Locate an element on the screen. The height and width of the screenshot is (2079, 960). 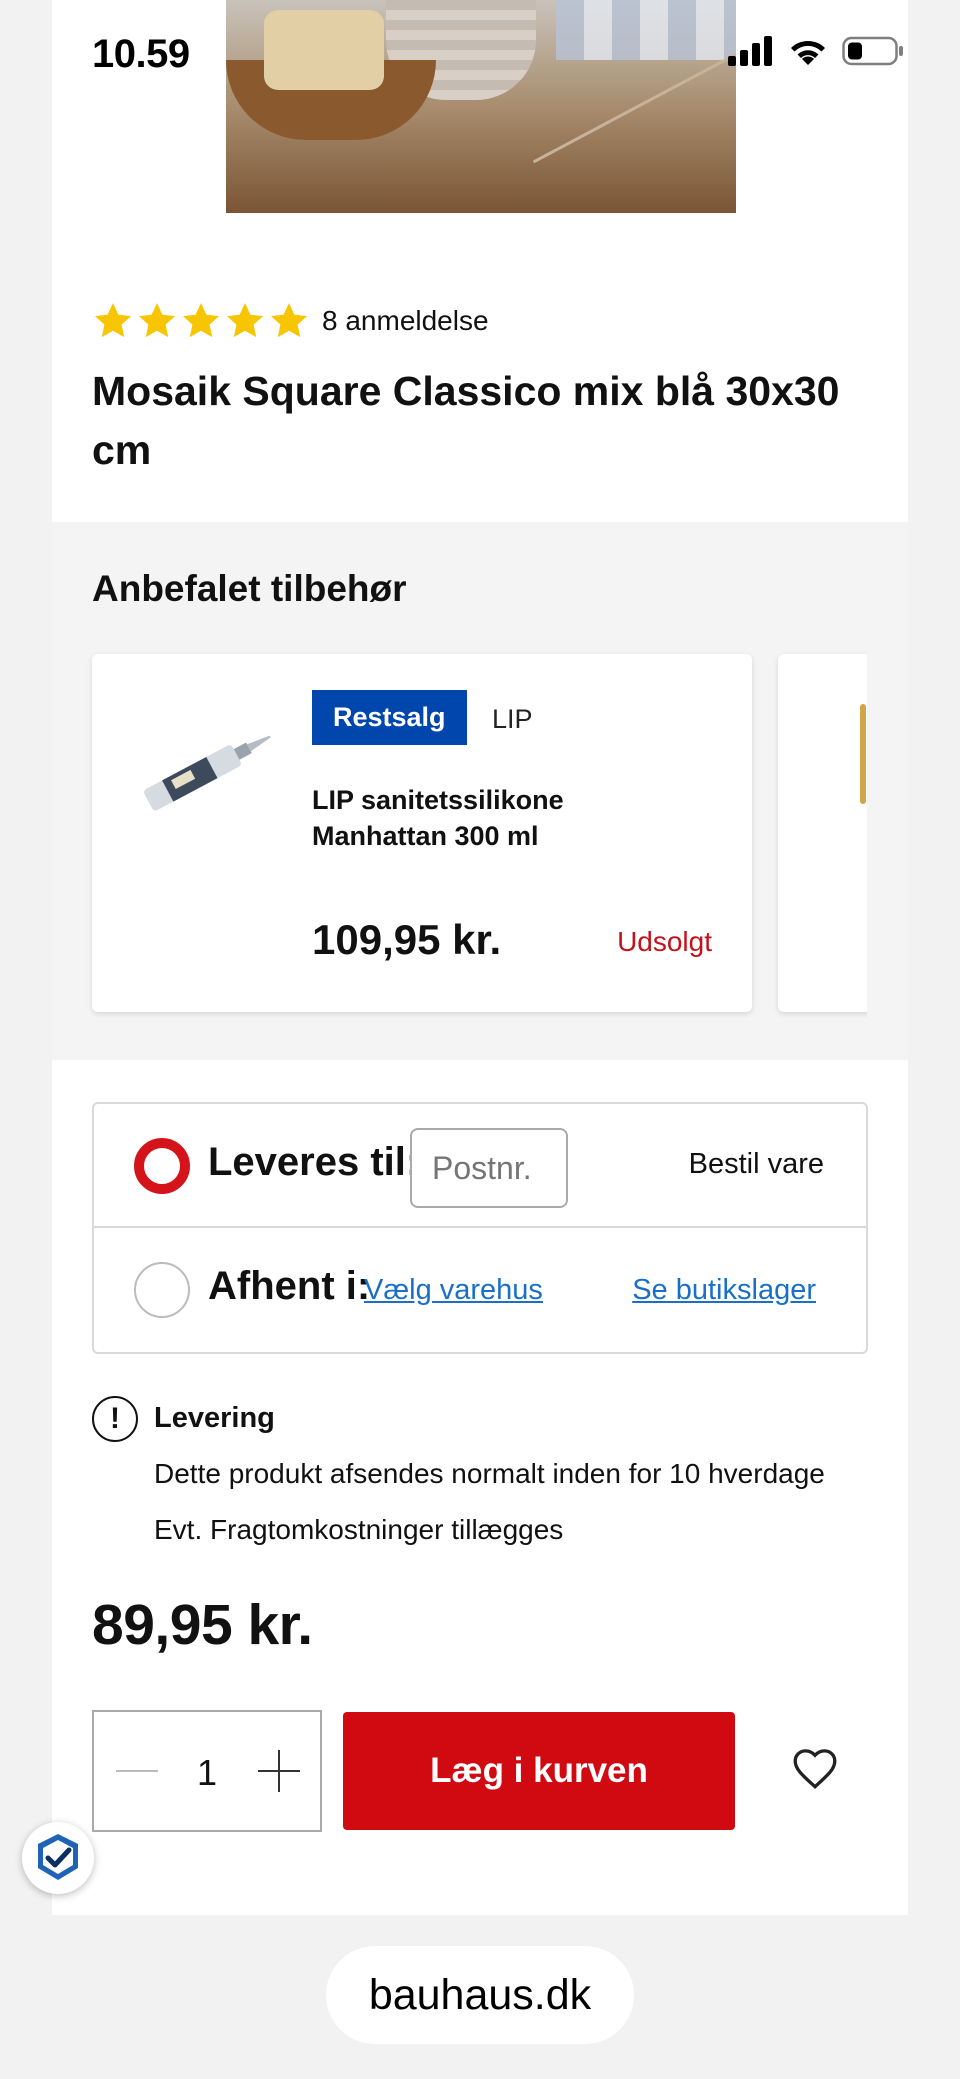
sale-badge: Restsalg is located at coordinates (389, 717).